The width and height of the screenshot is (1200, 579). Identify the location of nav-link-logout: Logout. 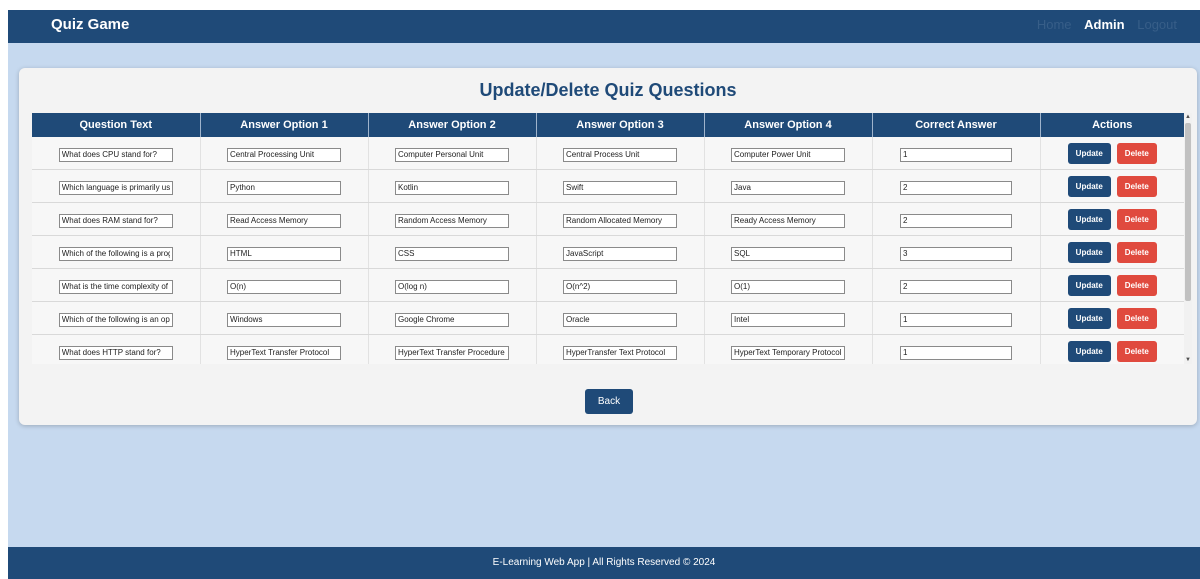
(1157, 24).